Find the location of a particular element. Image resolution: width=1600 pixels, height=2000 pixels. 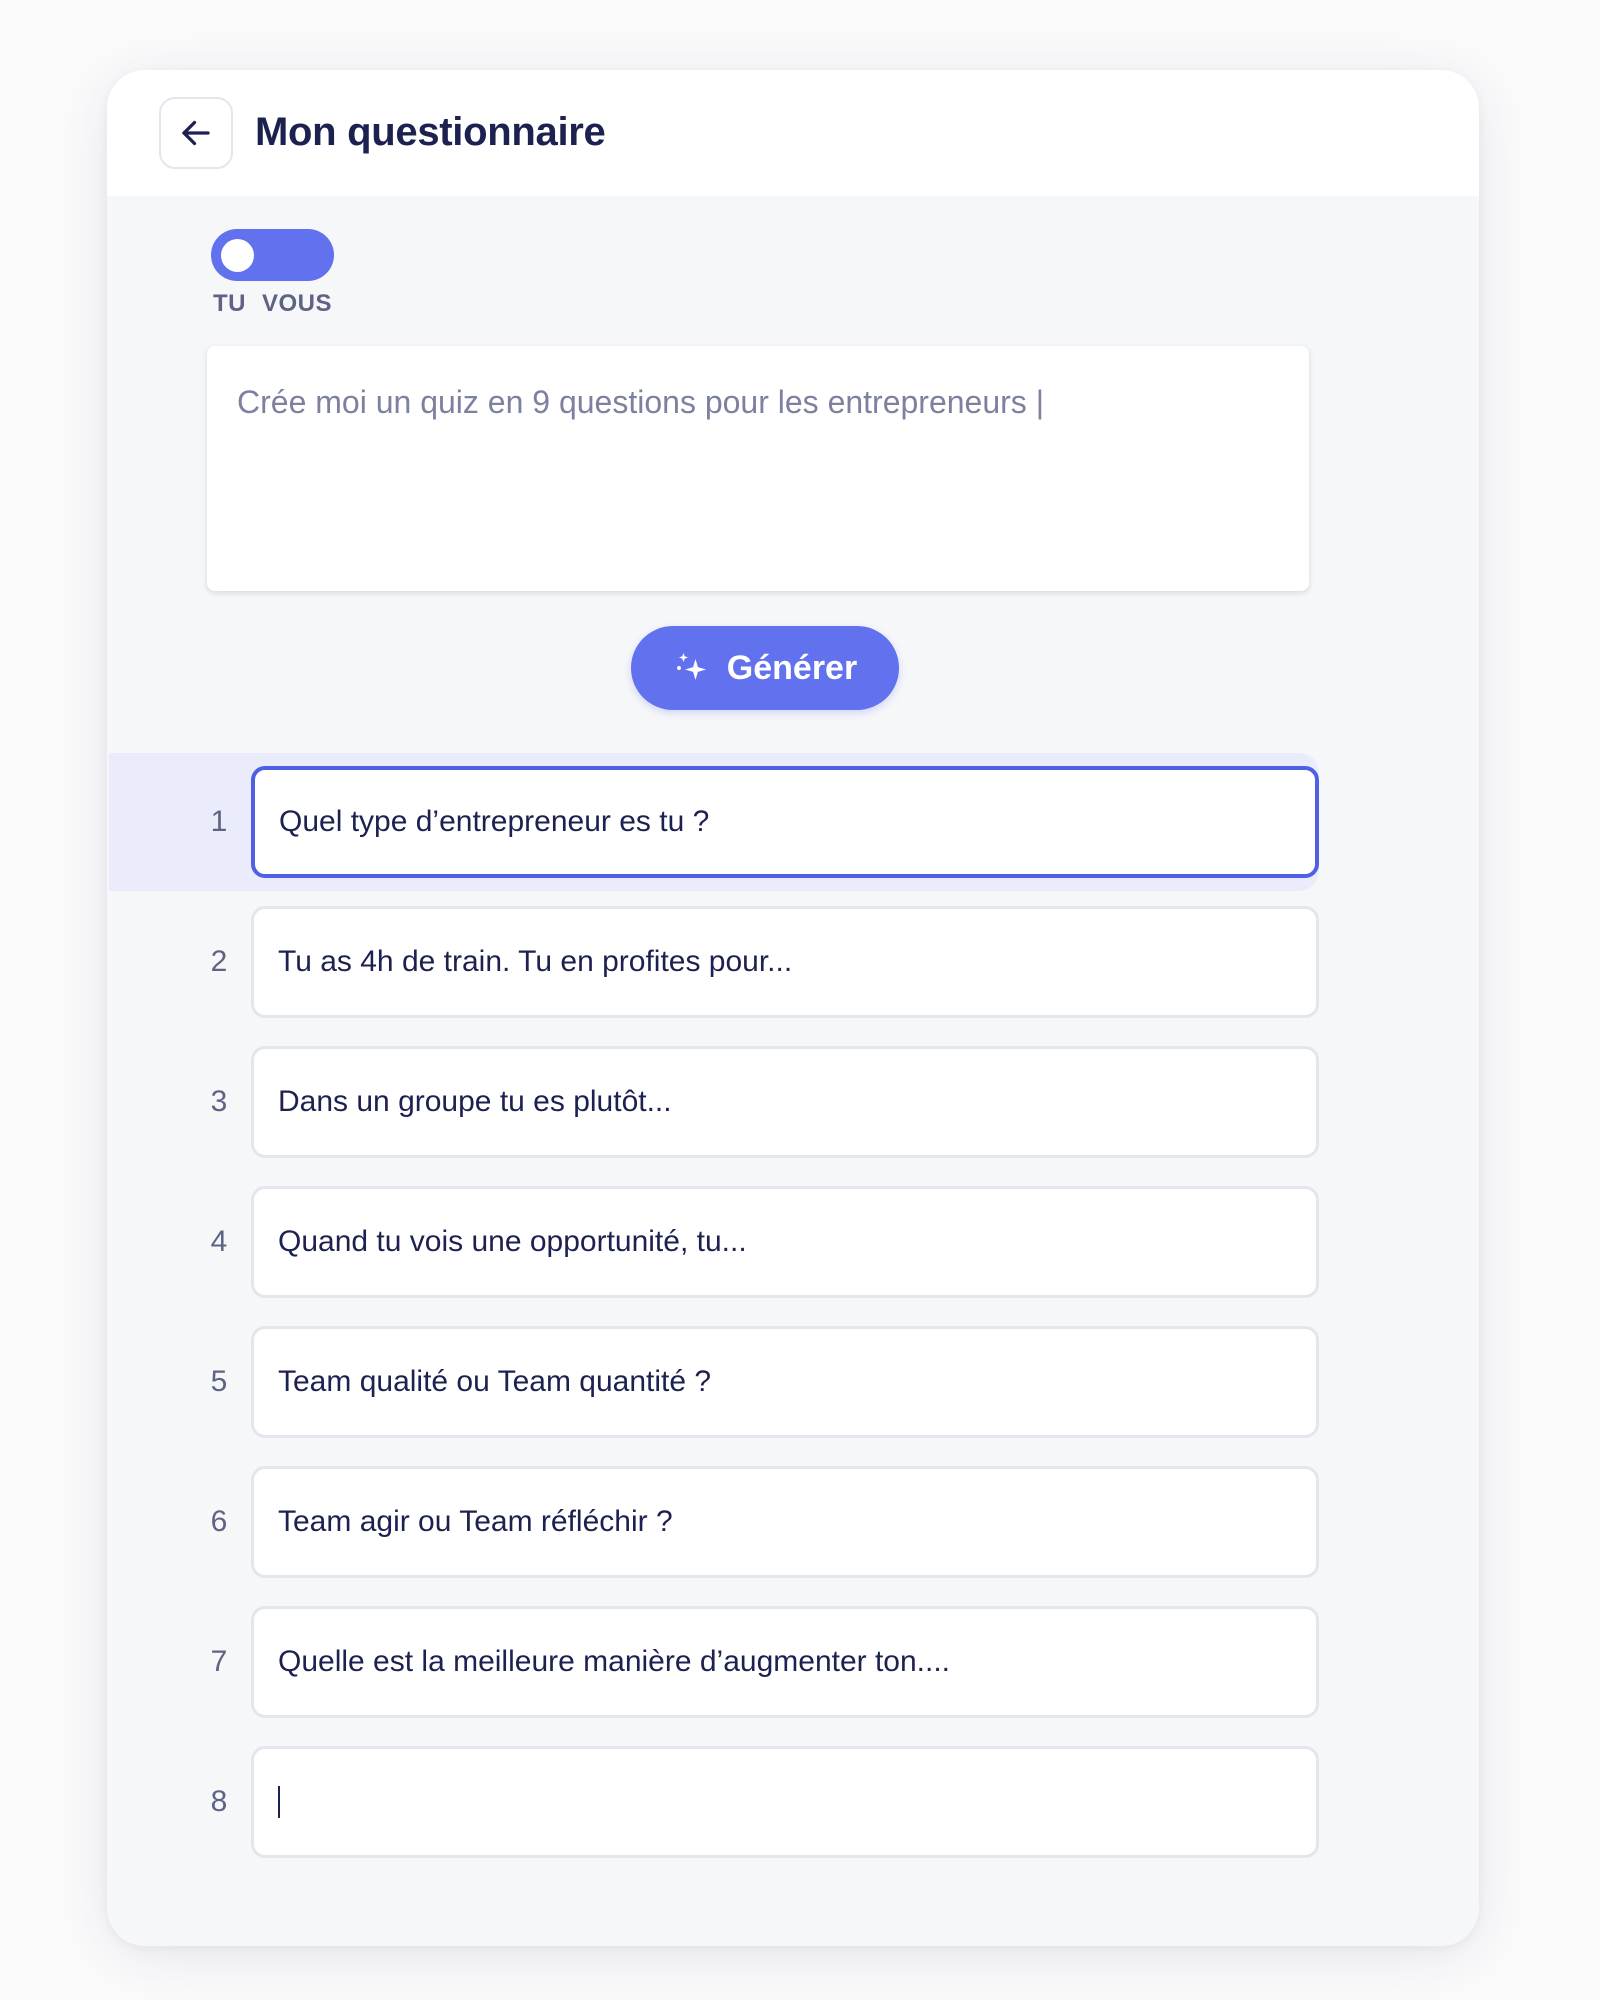

back-button is located at coordinates (196, 133).